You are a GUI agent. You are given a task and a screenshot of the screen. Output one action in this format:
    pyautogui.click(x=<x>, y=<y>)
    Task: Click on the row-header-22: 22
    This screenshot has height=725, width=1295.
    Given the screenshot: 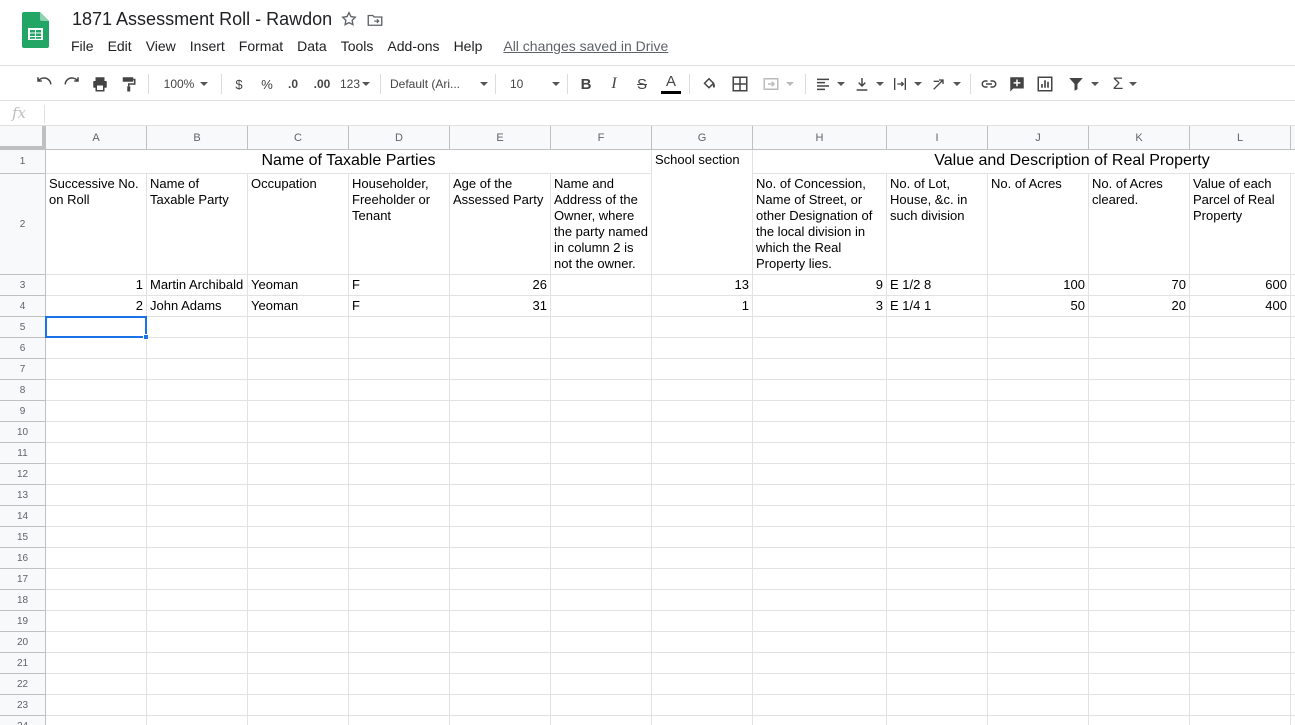 What is the action you would take?
    pyautogui.click(x=23, y=684)
    